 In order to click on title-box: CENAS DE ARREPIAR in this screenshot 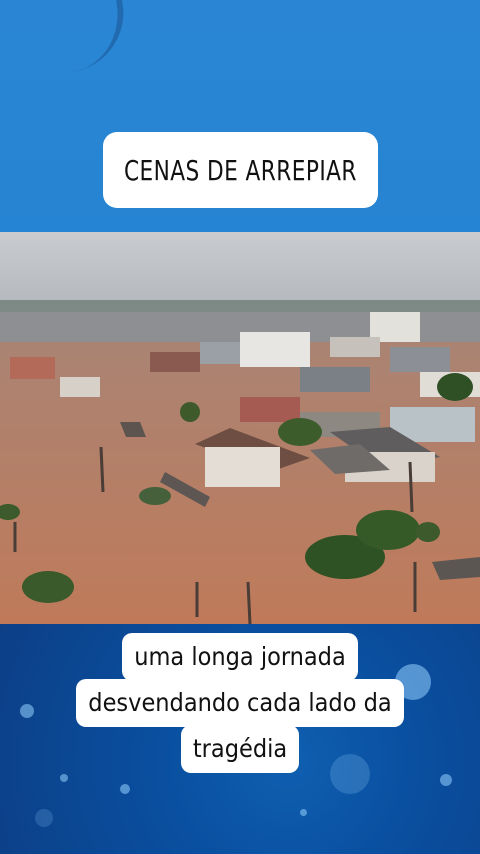, I will do `click(240, 170)`.